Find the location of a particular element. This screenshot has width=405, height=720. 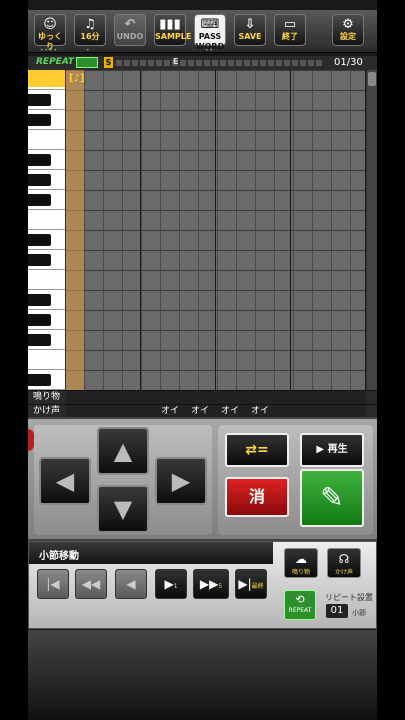

repeat-button: ⟲ REPEAT is located at coordinates (300, 605).